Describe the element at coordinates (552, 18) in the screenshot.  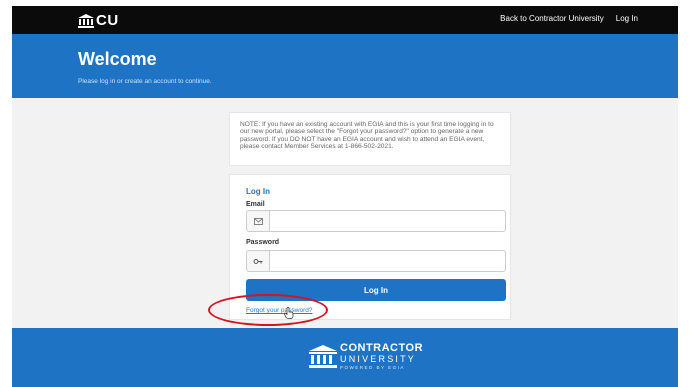
I see `back-to-cu-link: Back to Contractor University` at that location.